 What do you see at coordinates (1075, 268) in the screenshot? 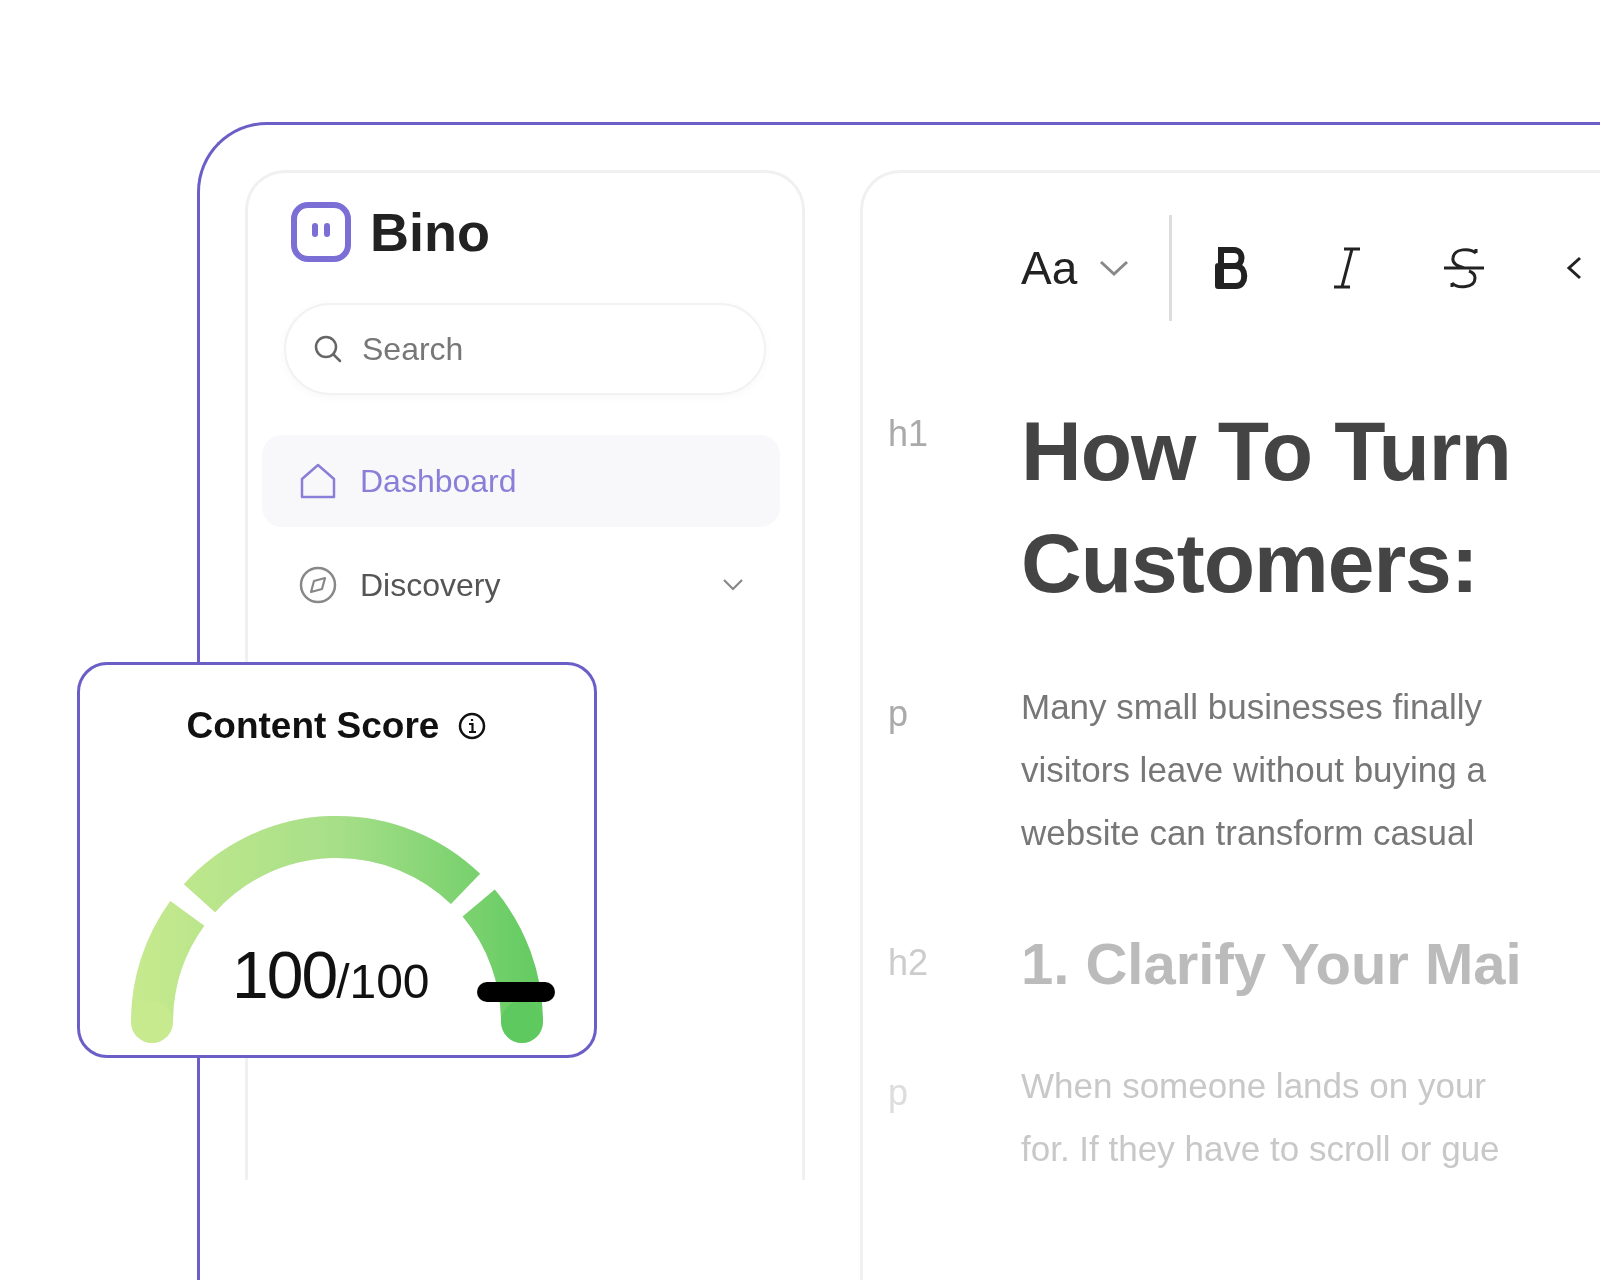
I see `font-menu-button: Aa` at bounding box center [1075, 268].